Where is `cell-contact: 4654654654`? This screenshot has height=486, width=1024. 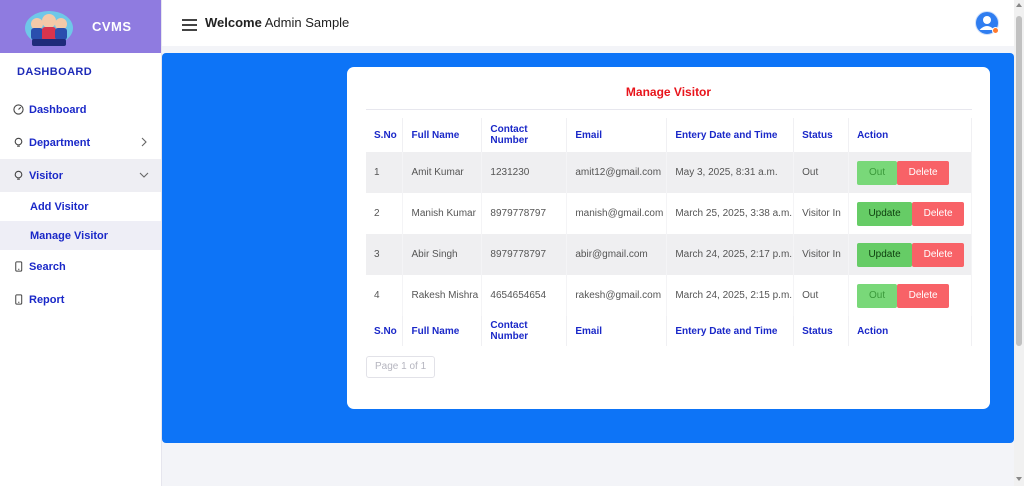
cell-contact: 4654654654 is located at coordinates (524, 295).